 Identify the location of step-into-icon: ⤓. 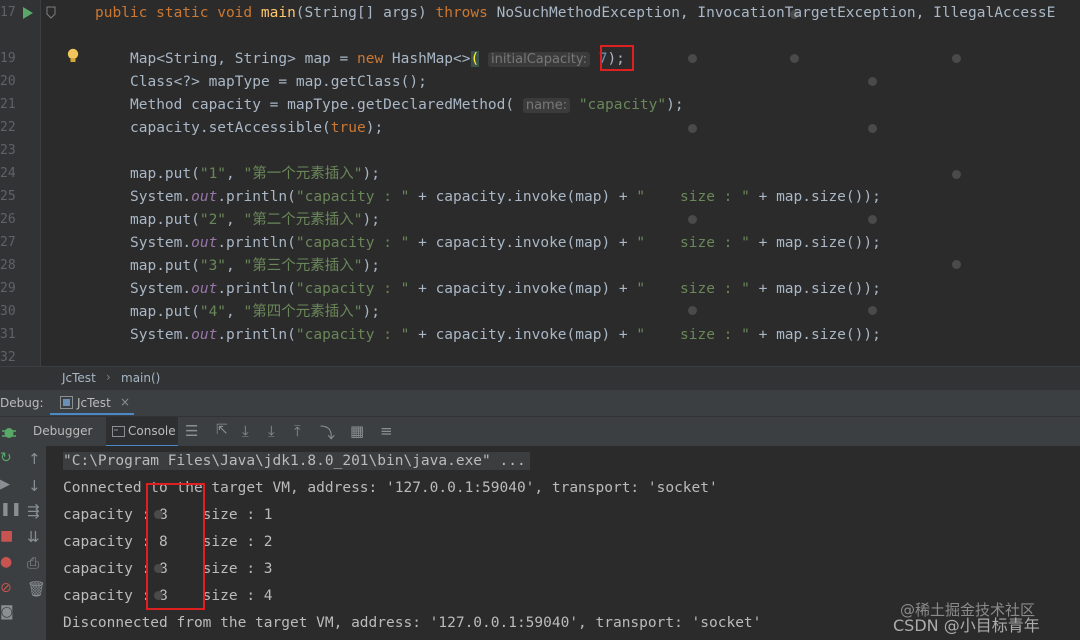
(271, 431).